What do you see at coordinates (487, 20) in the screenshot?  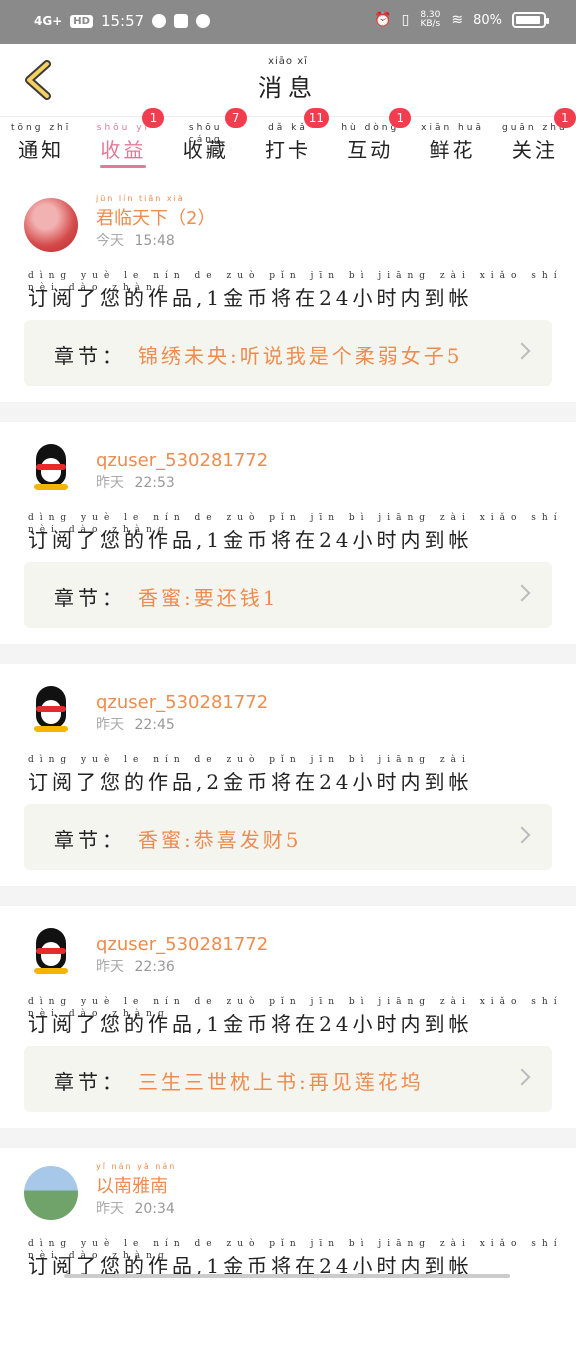 I see `battery-percent: 80%` at bounding box center [487, 20].